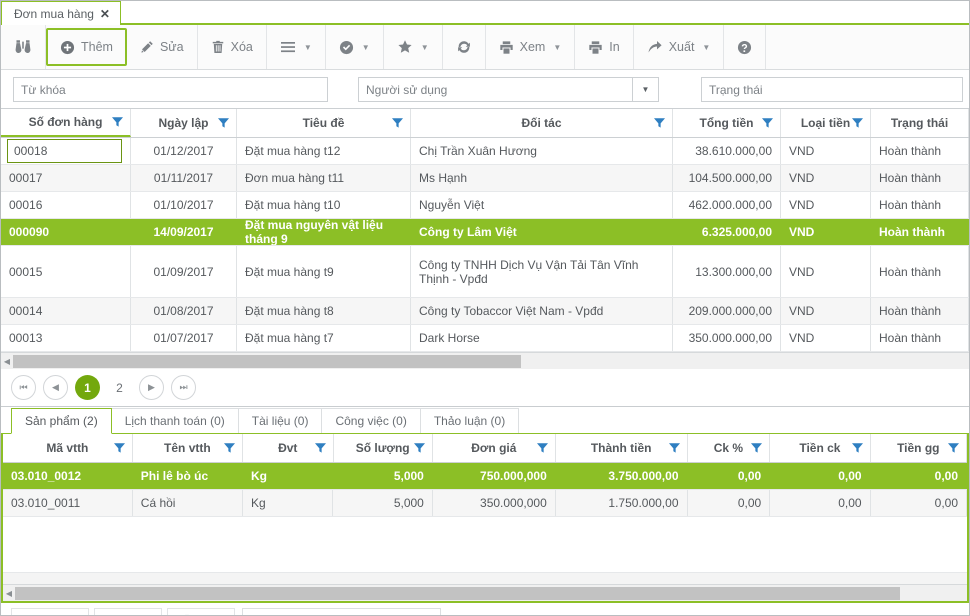 The image size is (970, 616). I want to click on print-button: In, so click(604, 47).